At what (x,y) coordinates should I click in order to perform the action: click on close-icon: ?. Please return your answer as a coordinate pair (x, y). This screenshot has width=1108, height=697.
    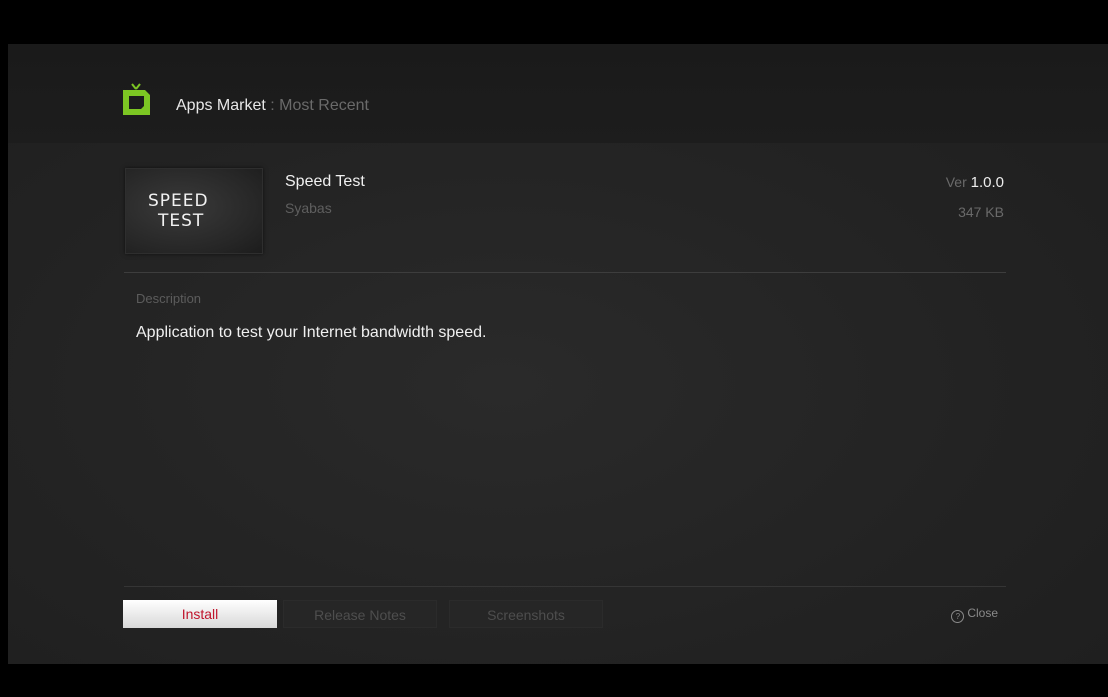
    Looking at the image, I should click on (958, 616).